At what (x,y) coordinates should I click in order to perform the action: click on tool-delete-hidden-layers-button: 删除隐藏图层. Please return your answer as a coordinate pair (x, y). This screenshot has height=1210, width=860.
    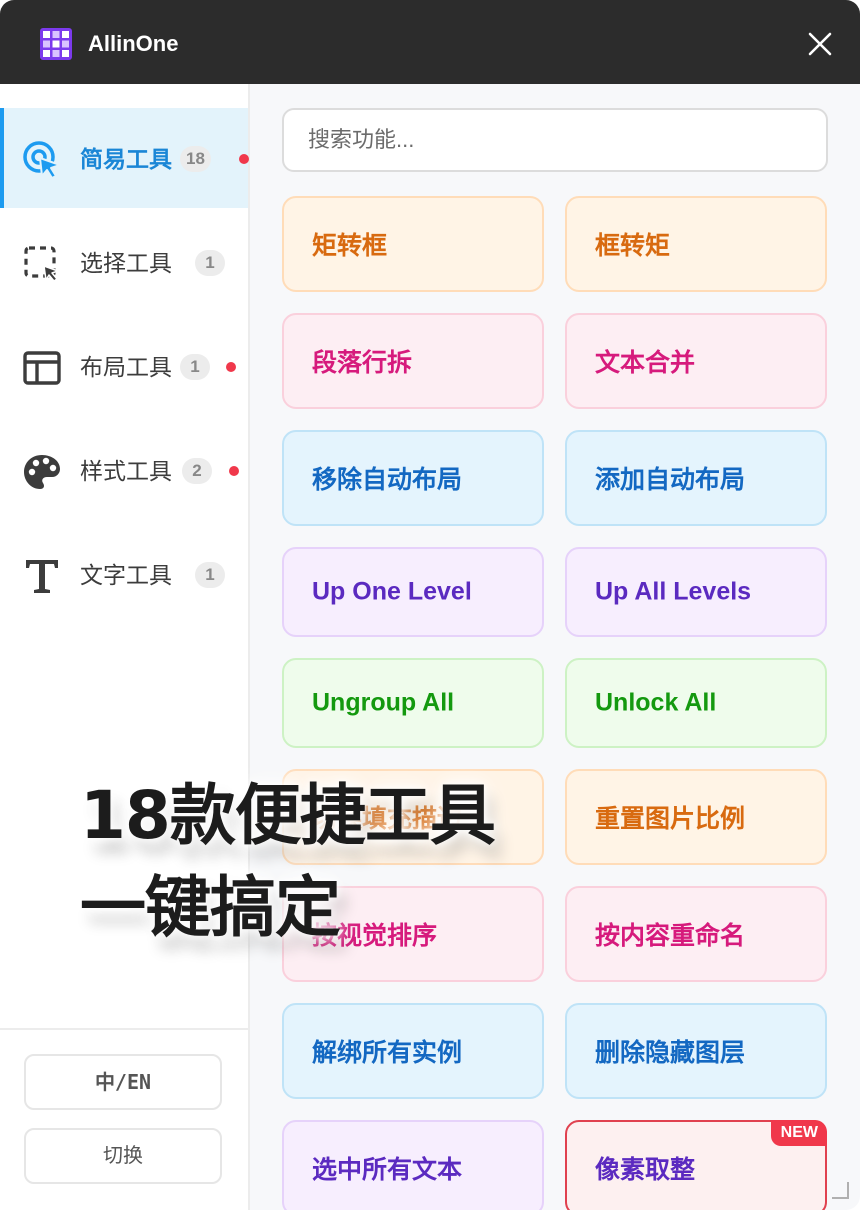
    Looking at the image, I should click on (696, 1051).